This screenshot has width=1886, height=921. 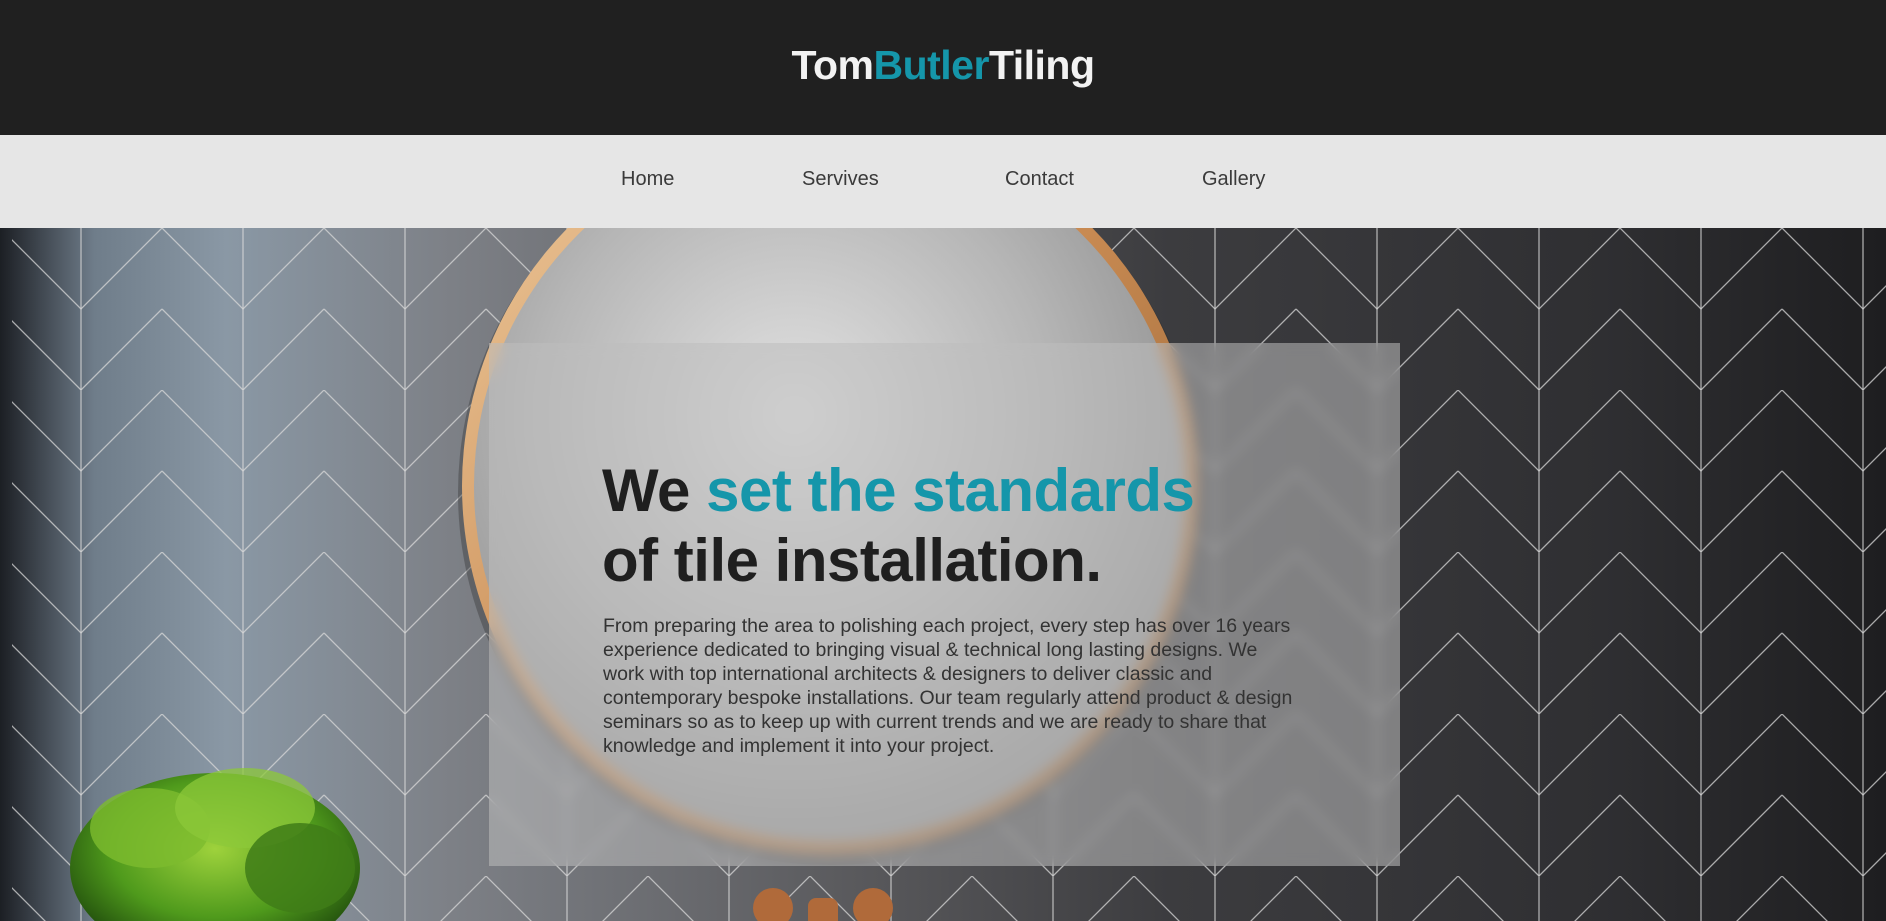 I want to click on headline-we: We, so click(x=646, y=490).